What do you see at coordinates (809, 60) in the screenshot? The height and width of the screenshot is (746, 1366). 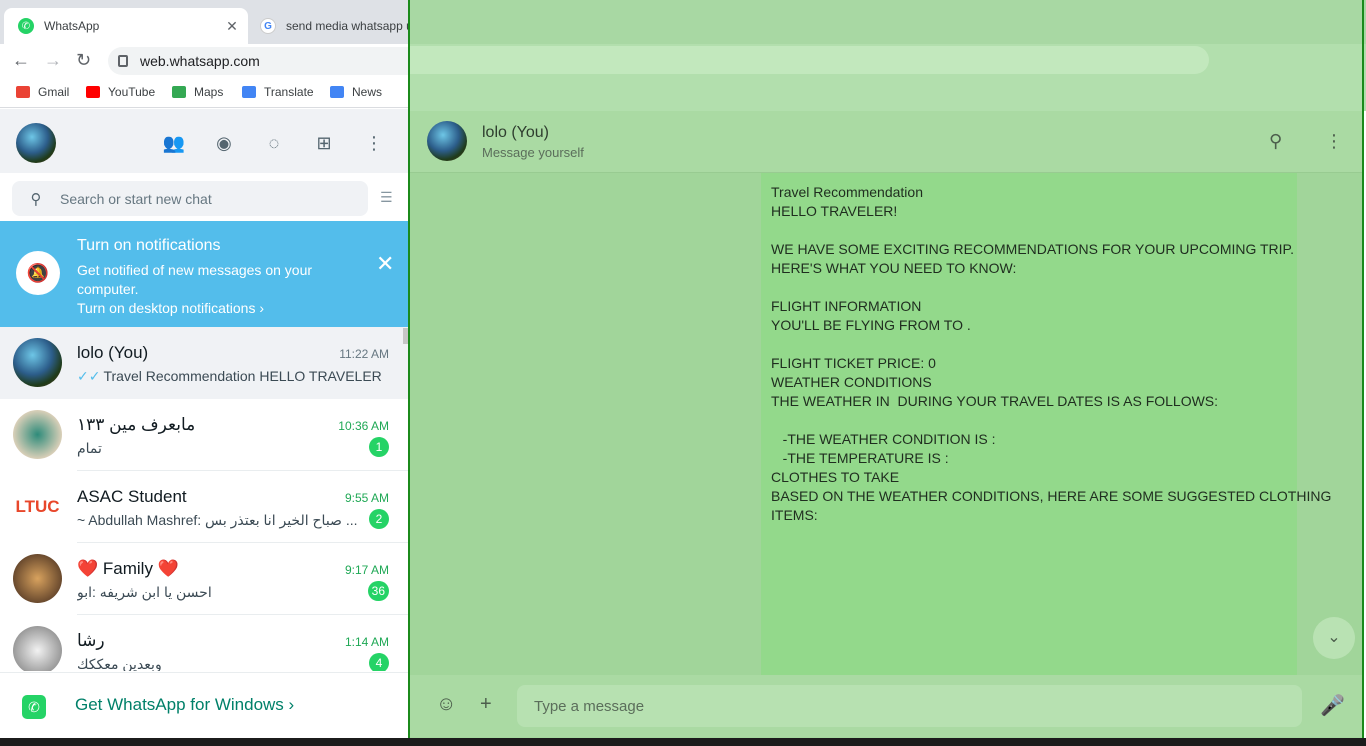 I see `overlay-address-area` at bounding box center [809, 60].